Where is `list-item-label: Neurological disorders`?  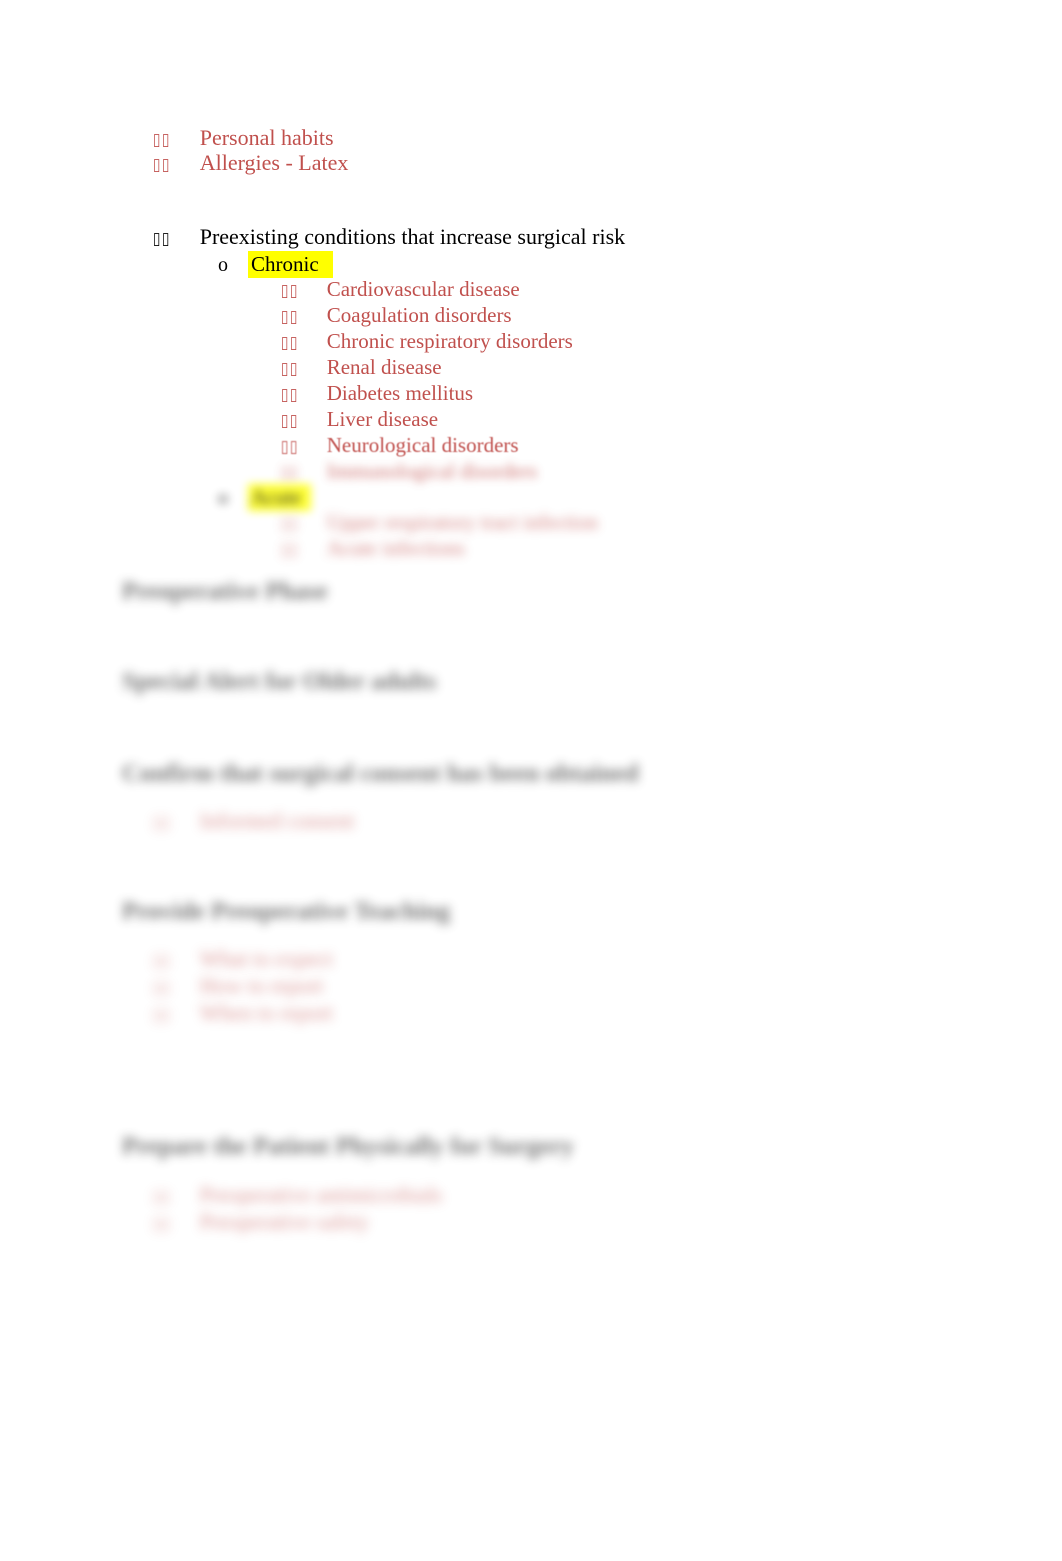 list-item-label: Neurological disorders is located at coordinates (422, 445).